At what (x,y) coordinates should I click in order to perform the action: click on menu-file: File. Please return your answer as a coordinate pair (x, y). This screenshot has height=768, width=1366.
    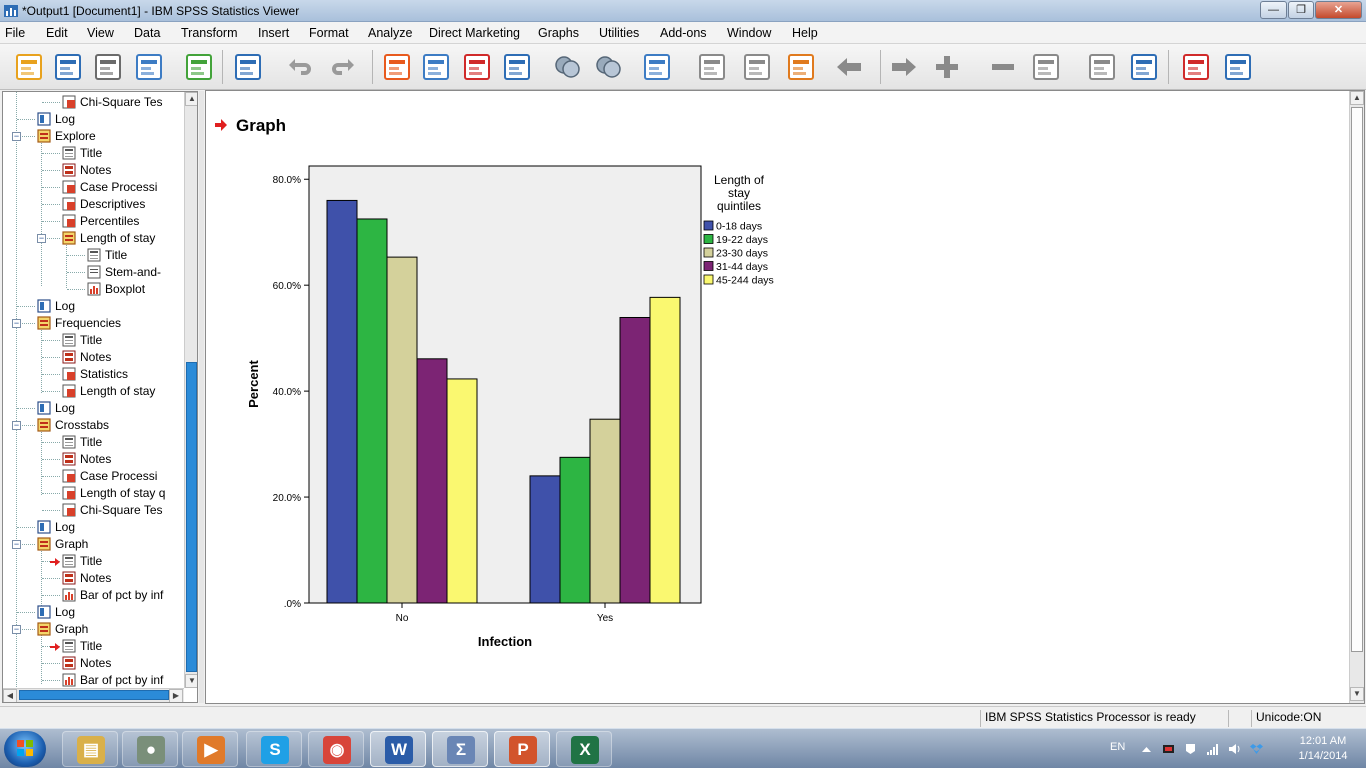
    Looking at the image, I should click on (15, 33).